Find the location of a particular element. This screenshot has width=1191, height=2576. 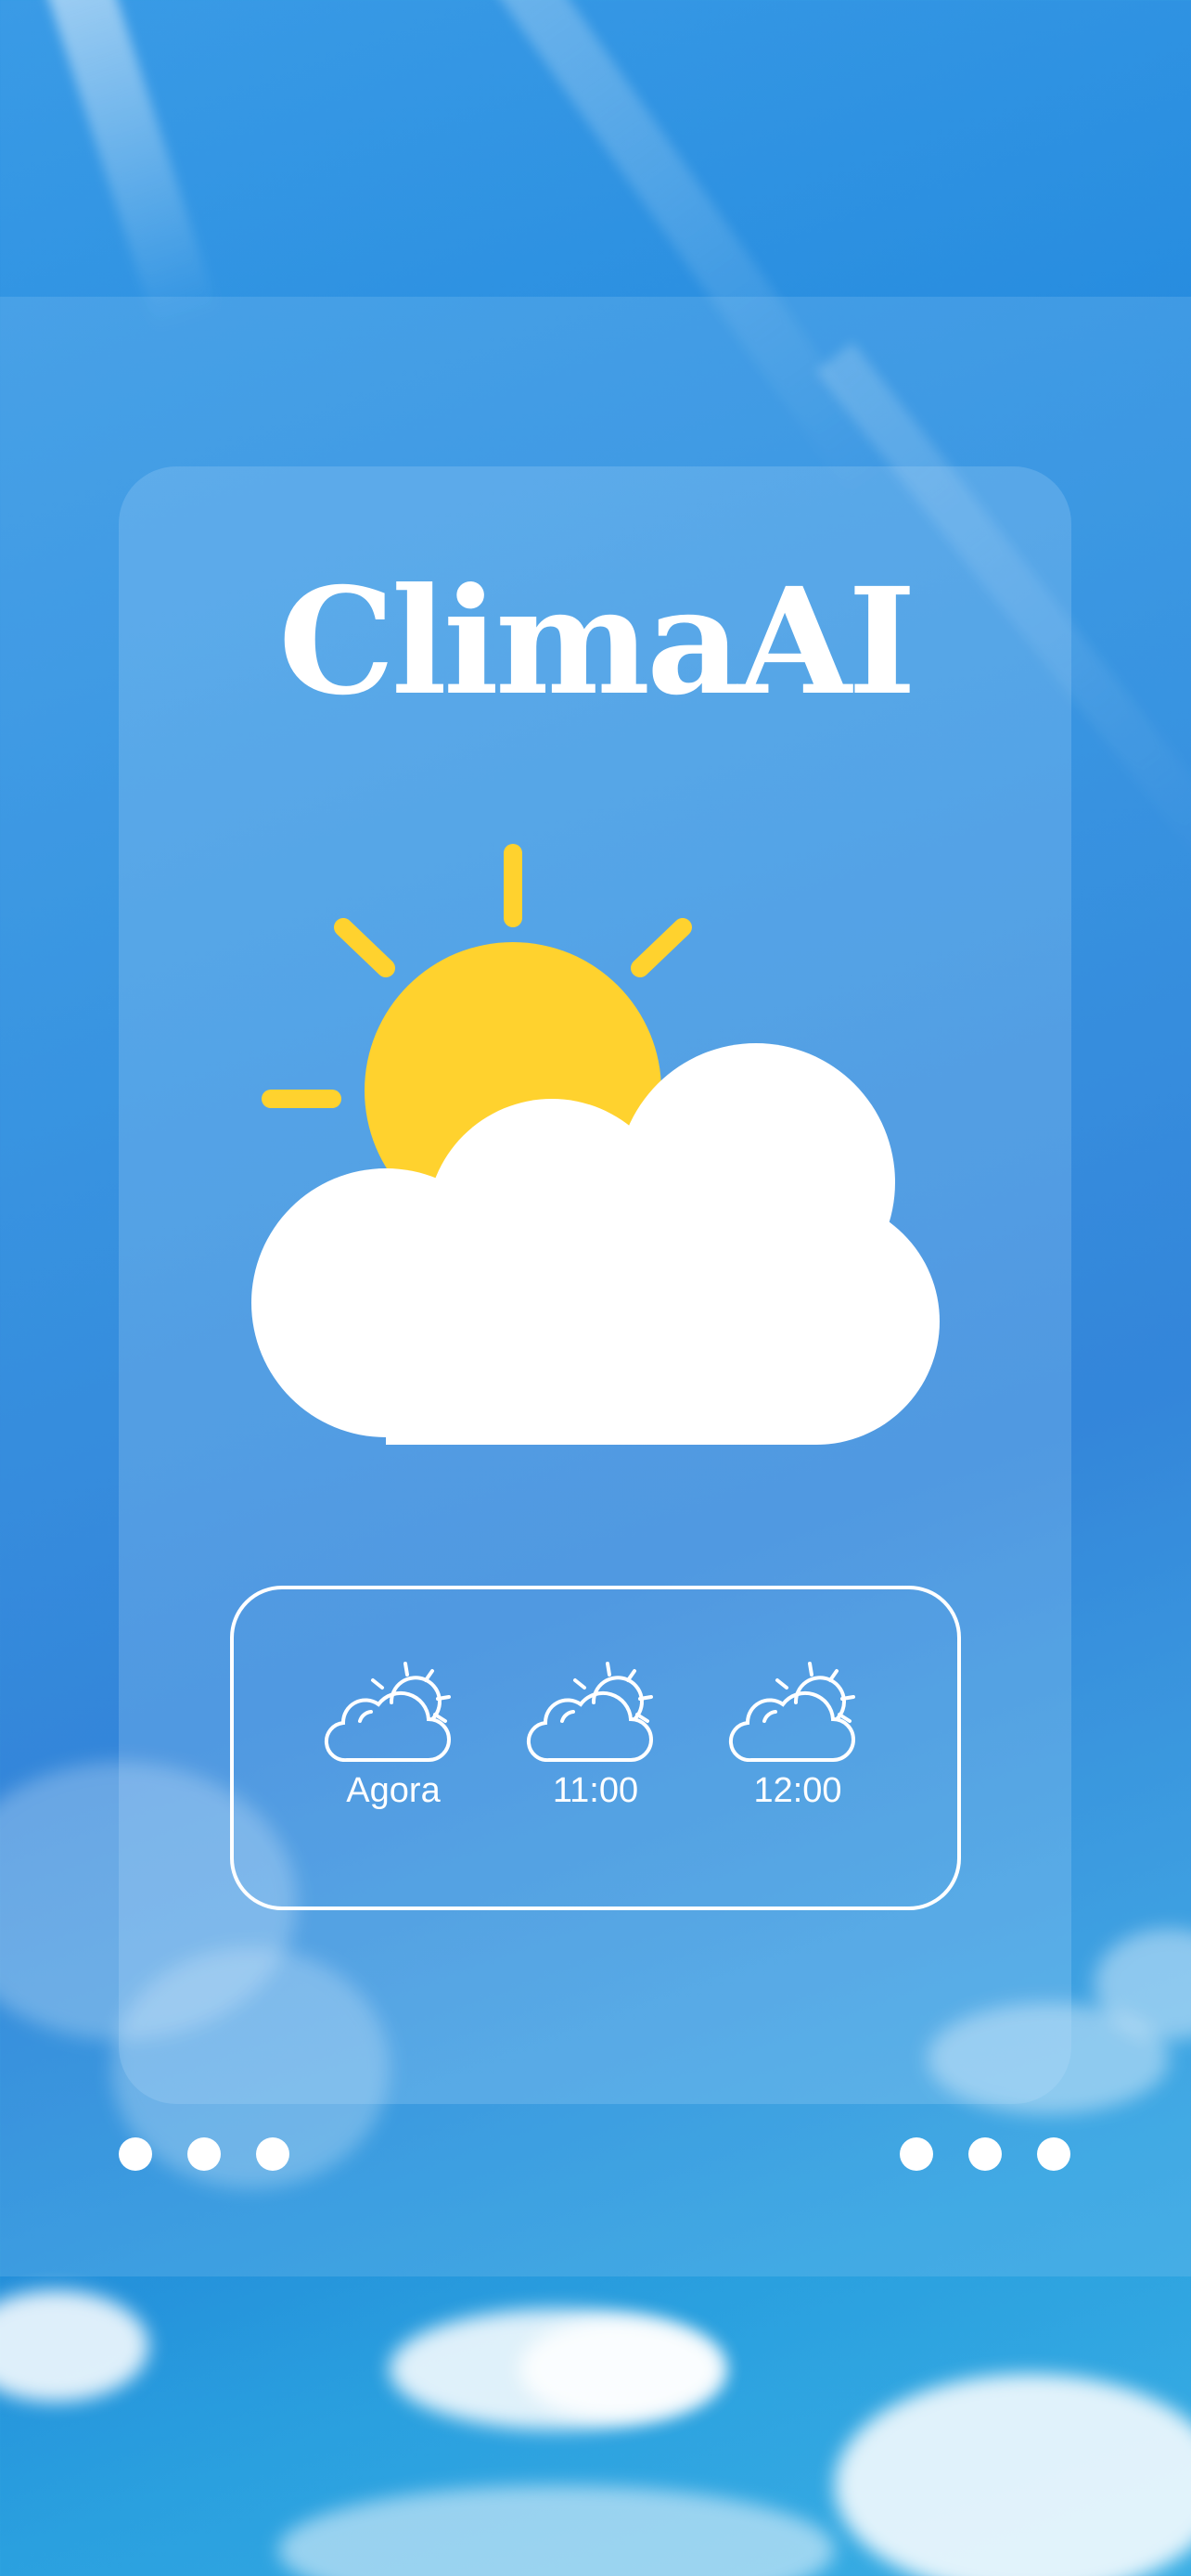

forecast-time-label: 11:00 is located at coordinates (595, 1791).